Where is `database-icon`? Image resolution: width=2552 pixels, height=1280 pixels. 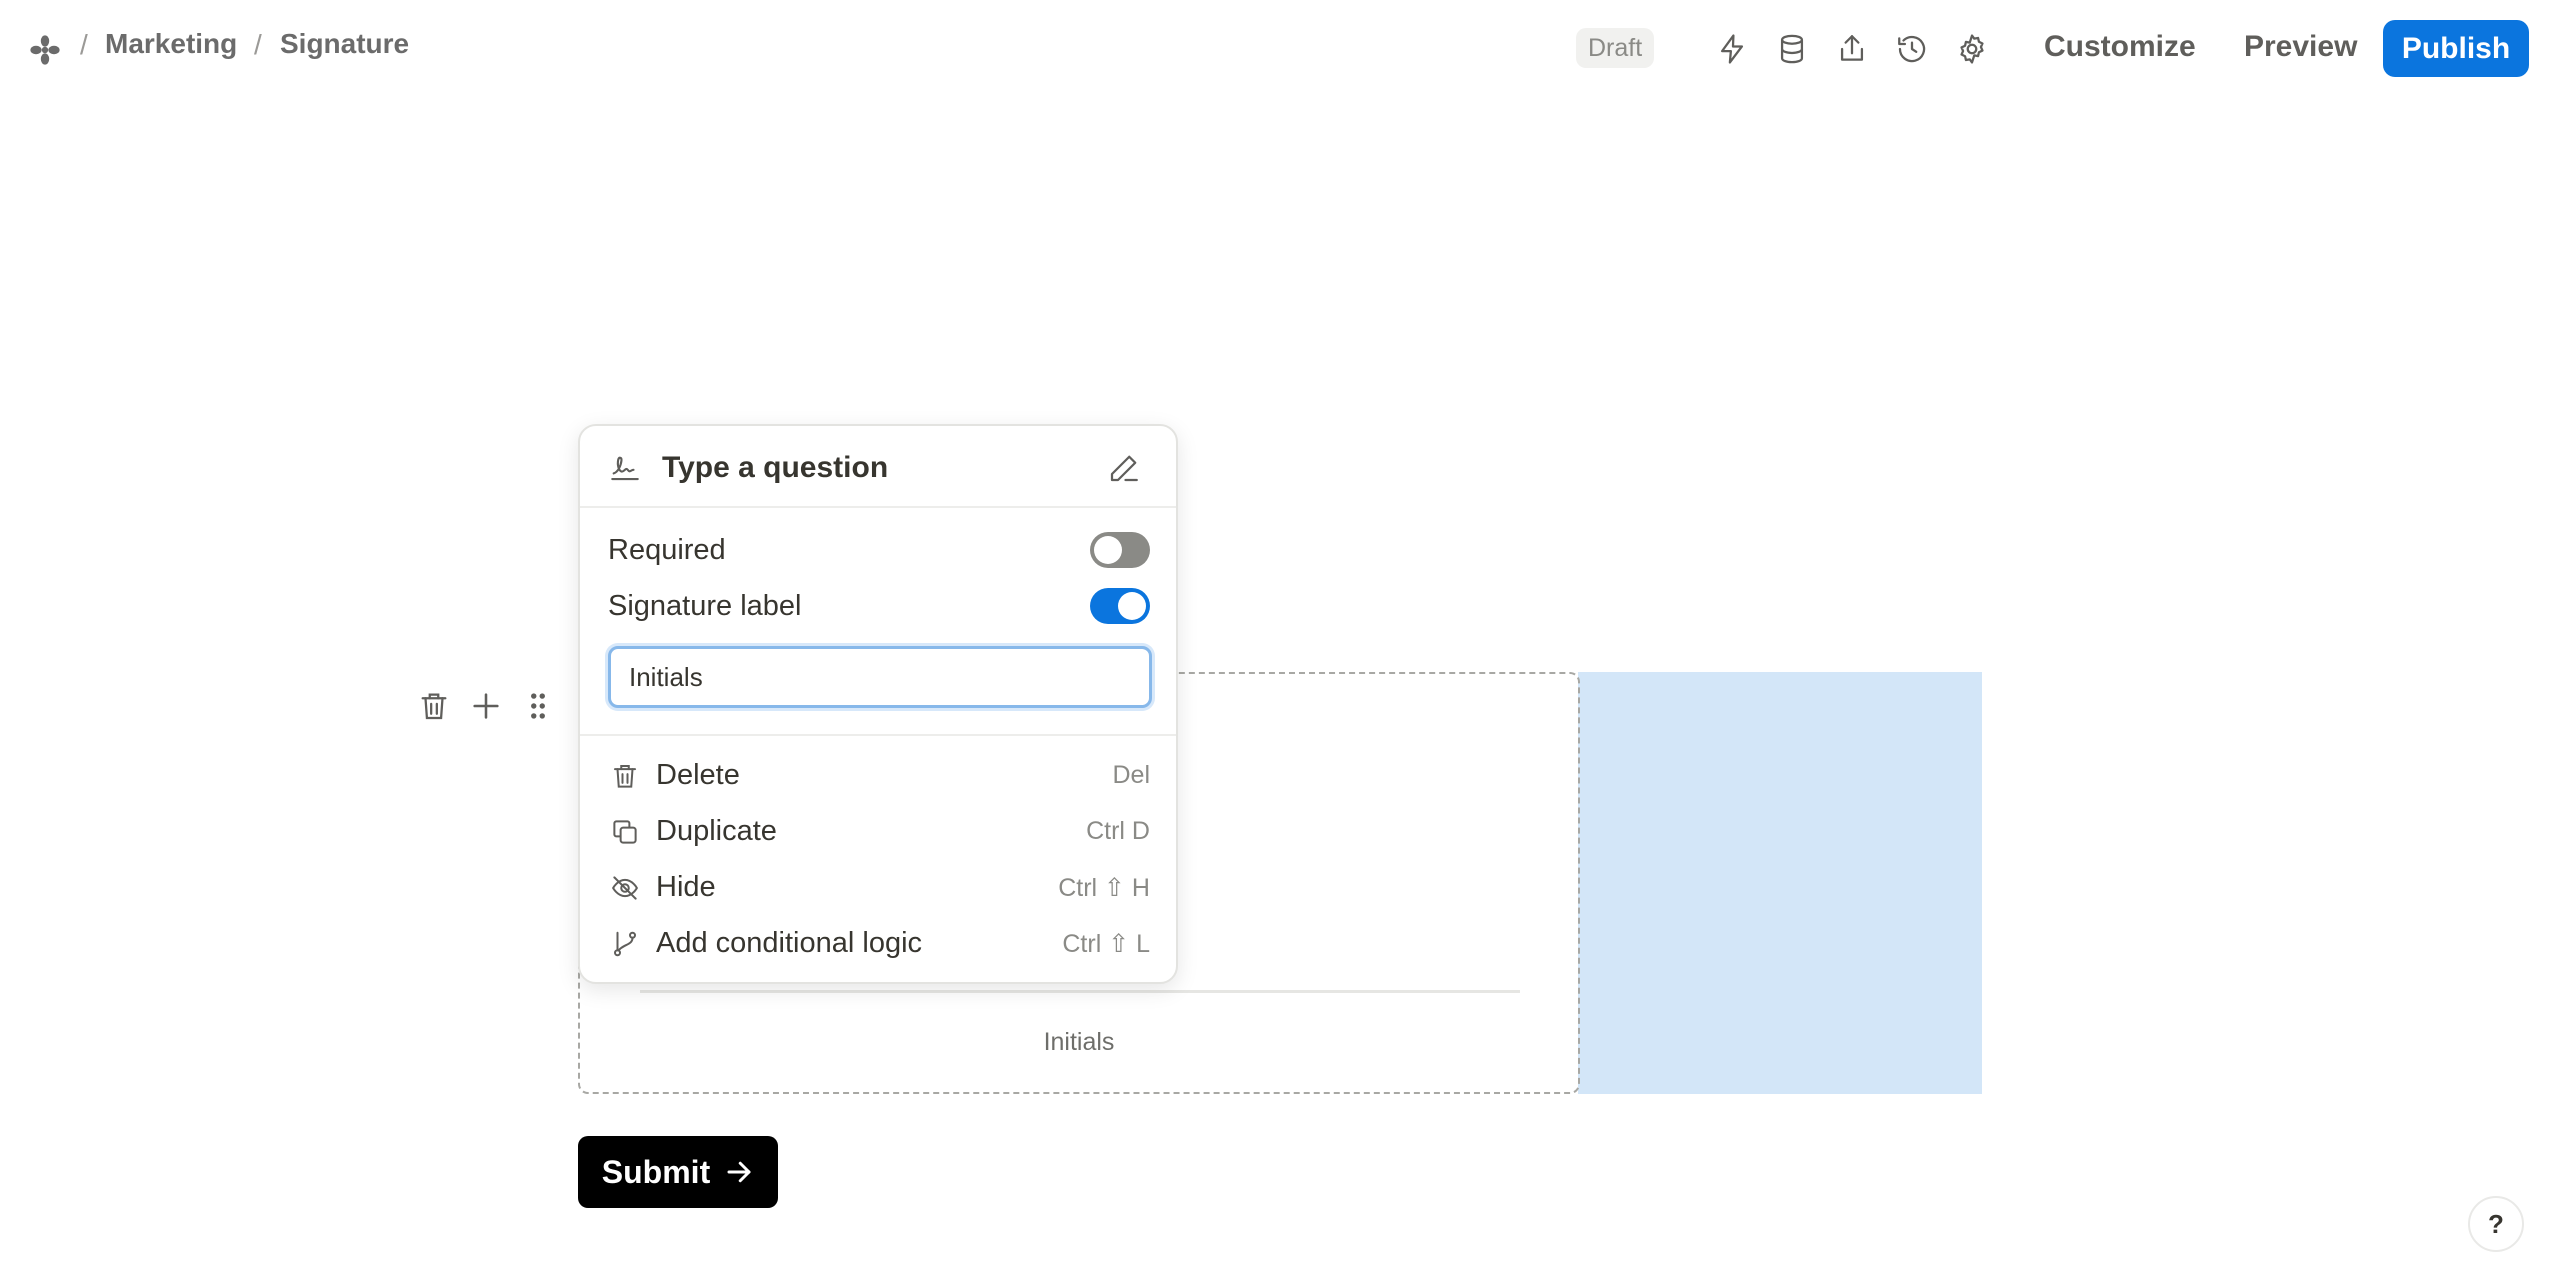
database-icon is located at coordinates (1792, 49).